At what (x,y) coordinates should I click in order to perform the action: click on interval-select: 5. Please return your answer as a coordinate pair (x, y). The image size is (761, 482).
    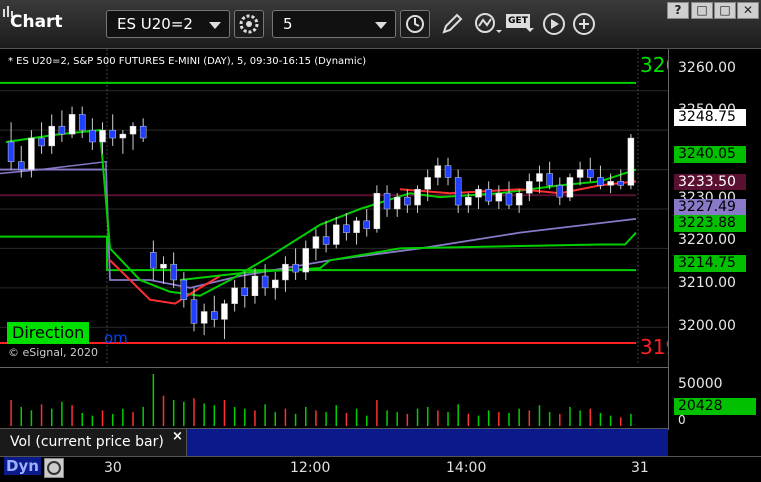
    Looking at the image, I should click on (334, 24).